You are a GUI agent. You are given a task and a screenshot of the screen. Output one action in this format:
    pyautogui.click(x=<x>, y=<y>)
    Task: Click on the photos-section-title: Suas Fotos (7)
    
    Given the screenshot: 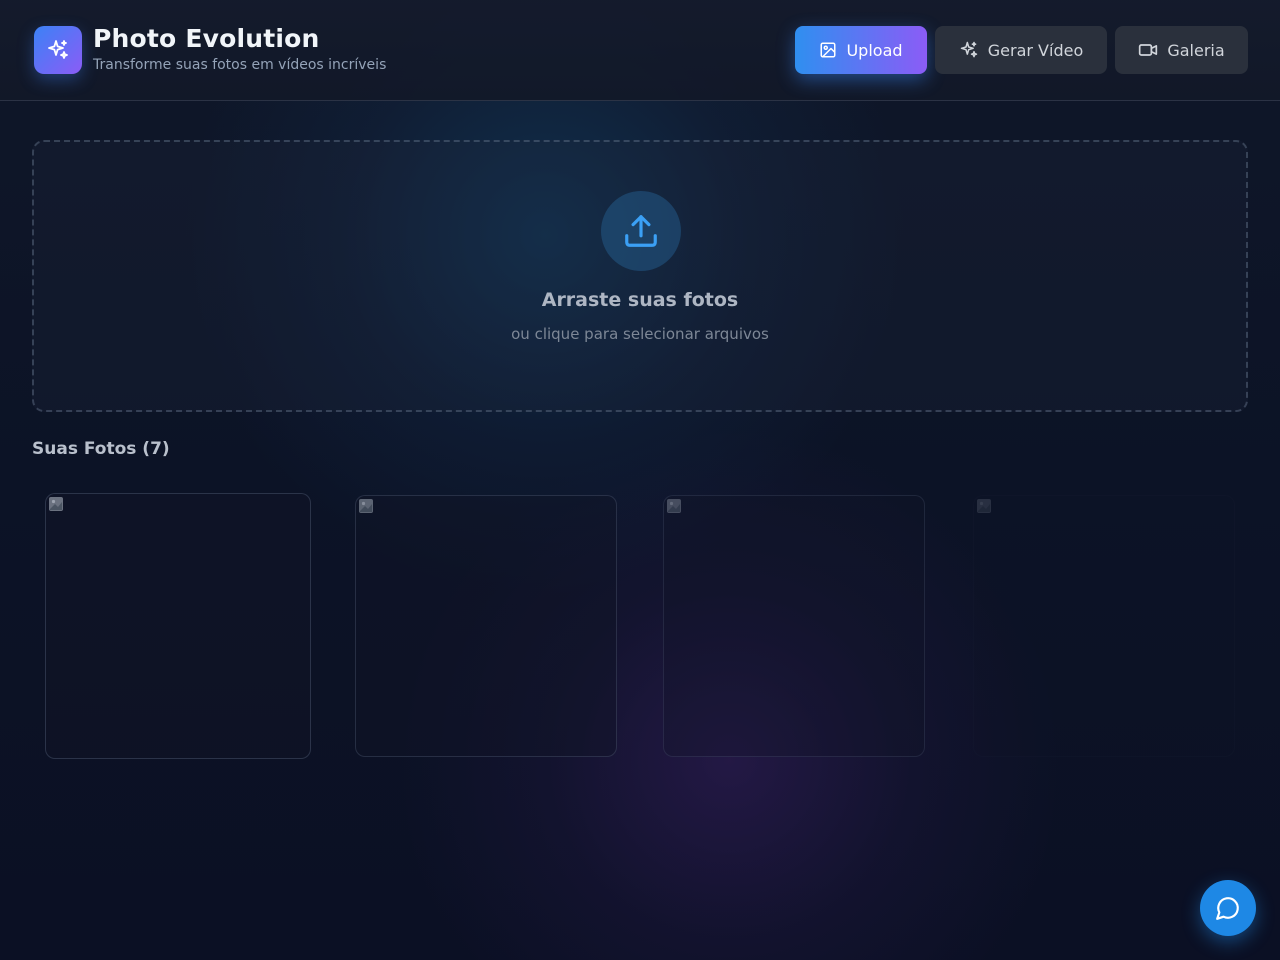 What is the action you would take?
    pyautogui.click(x=101, y=449)
    